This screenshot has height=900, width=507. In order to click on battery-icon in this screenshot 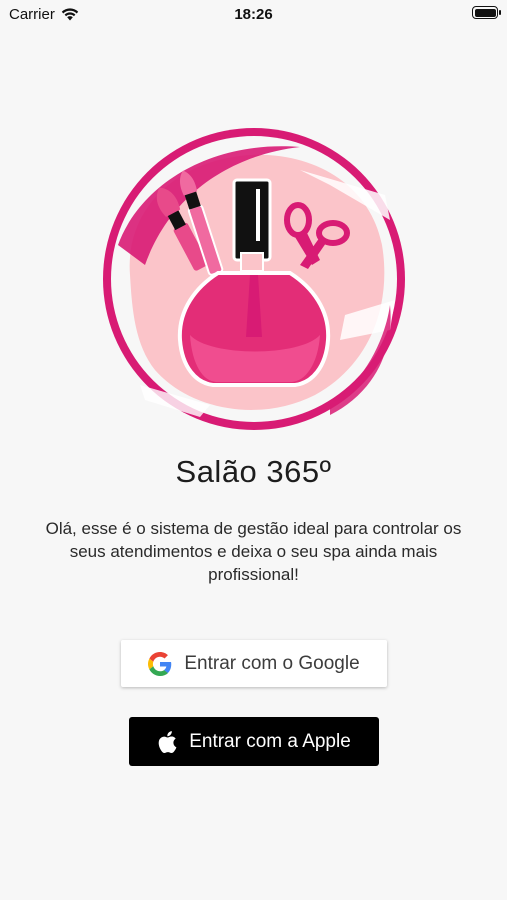, I will do `click(486, 12)`.